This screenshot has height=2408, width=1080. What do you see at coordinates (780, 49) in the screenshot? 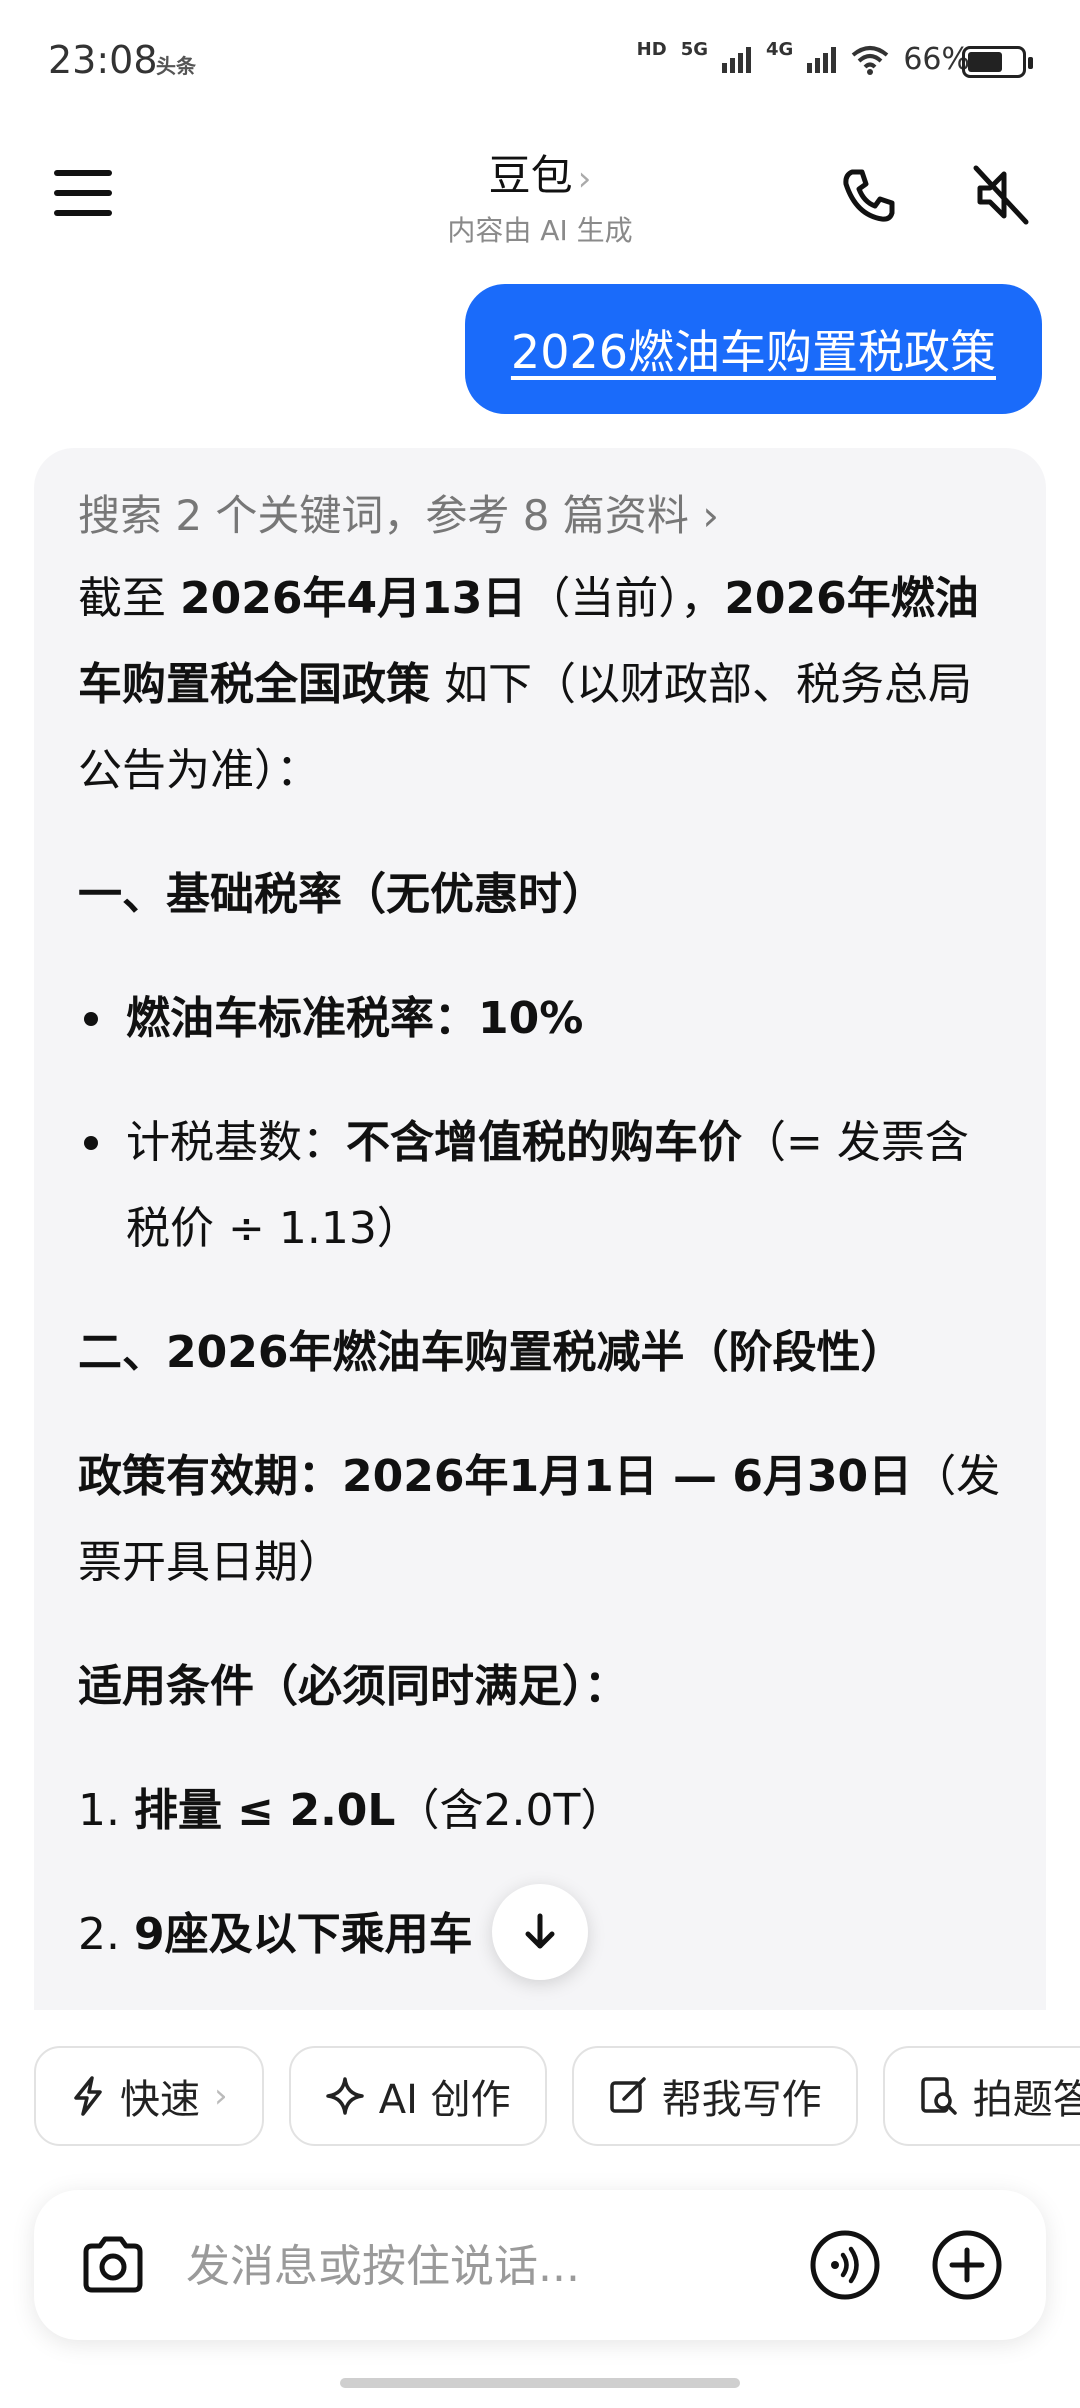
I see `4g-label: 4G` at bounding box center [780, 49].